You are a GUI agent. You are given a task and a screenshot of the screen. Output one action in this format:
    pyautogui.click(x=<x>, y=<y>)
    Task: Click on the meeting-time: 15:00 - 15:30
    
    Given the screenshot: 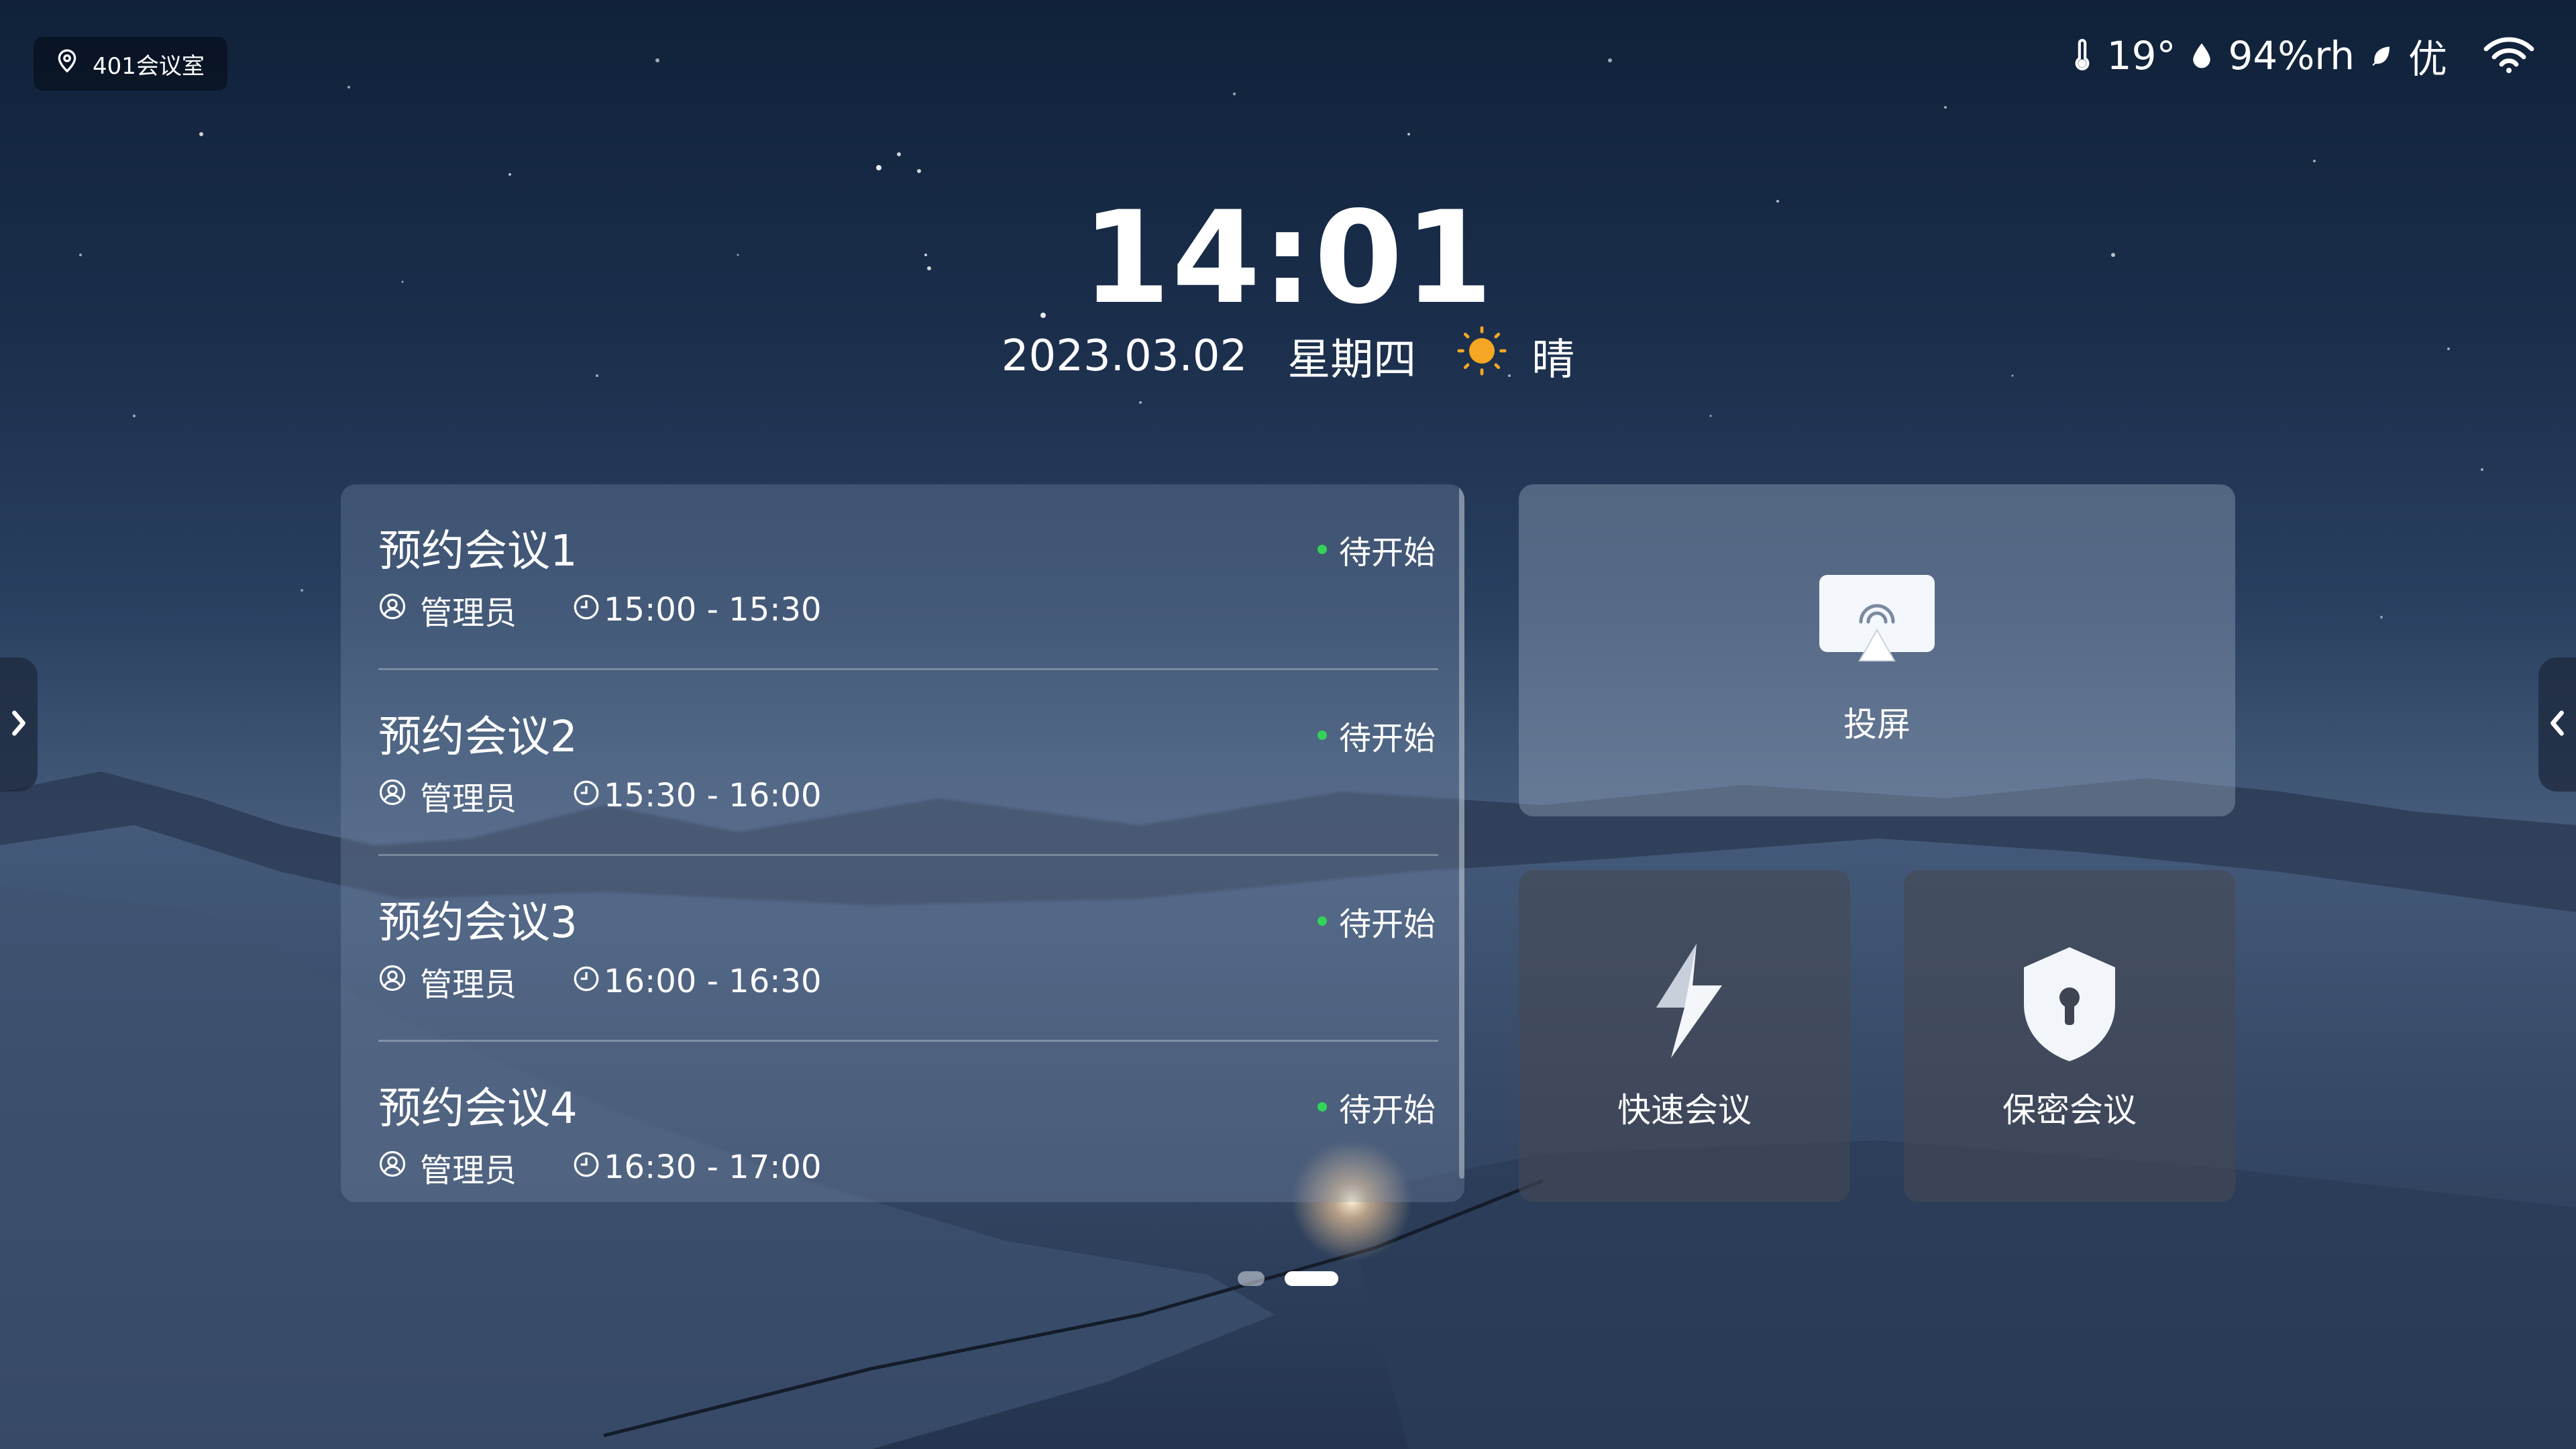 What is the action you would take?
    pyautogui.click(x=713, y=610)
    